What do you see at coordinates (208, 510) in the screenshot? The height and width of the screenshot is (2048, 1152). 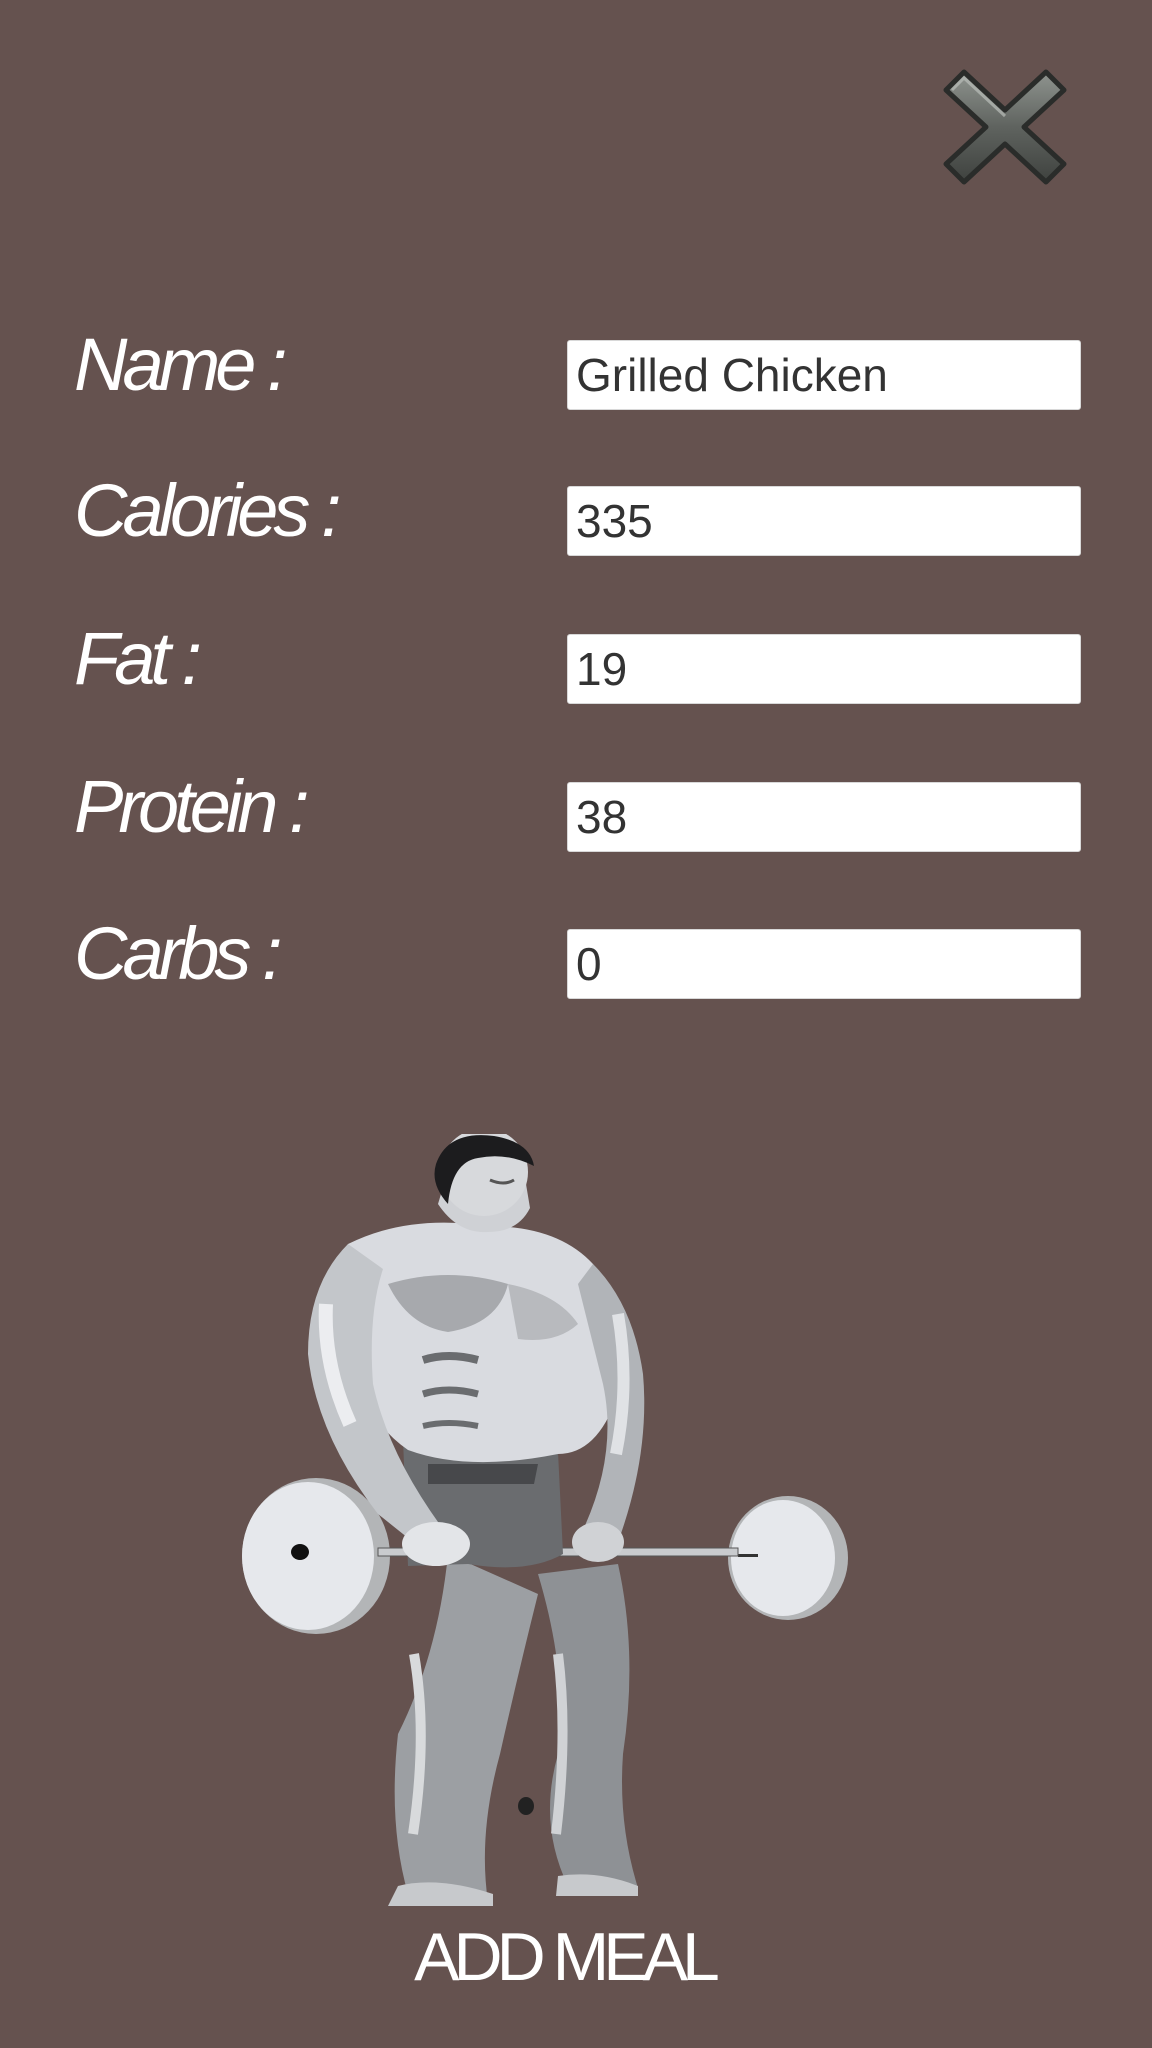 I see `calories-label: Calories :` at bounding box center [208, 510].